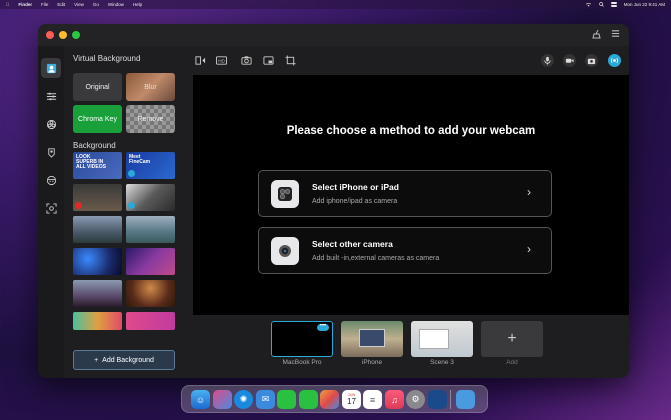  I want to click on iphone-camera-icon, so click(285, 194).